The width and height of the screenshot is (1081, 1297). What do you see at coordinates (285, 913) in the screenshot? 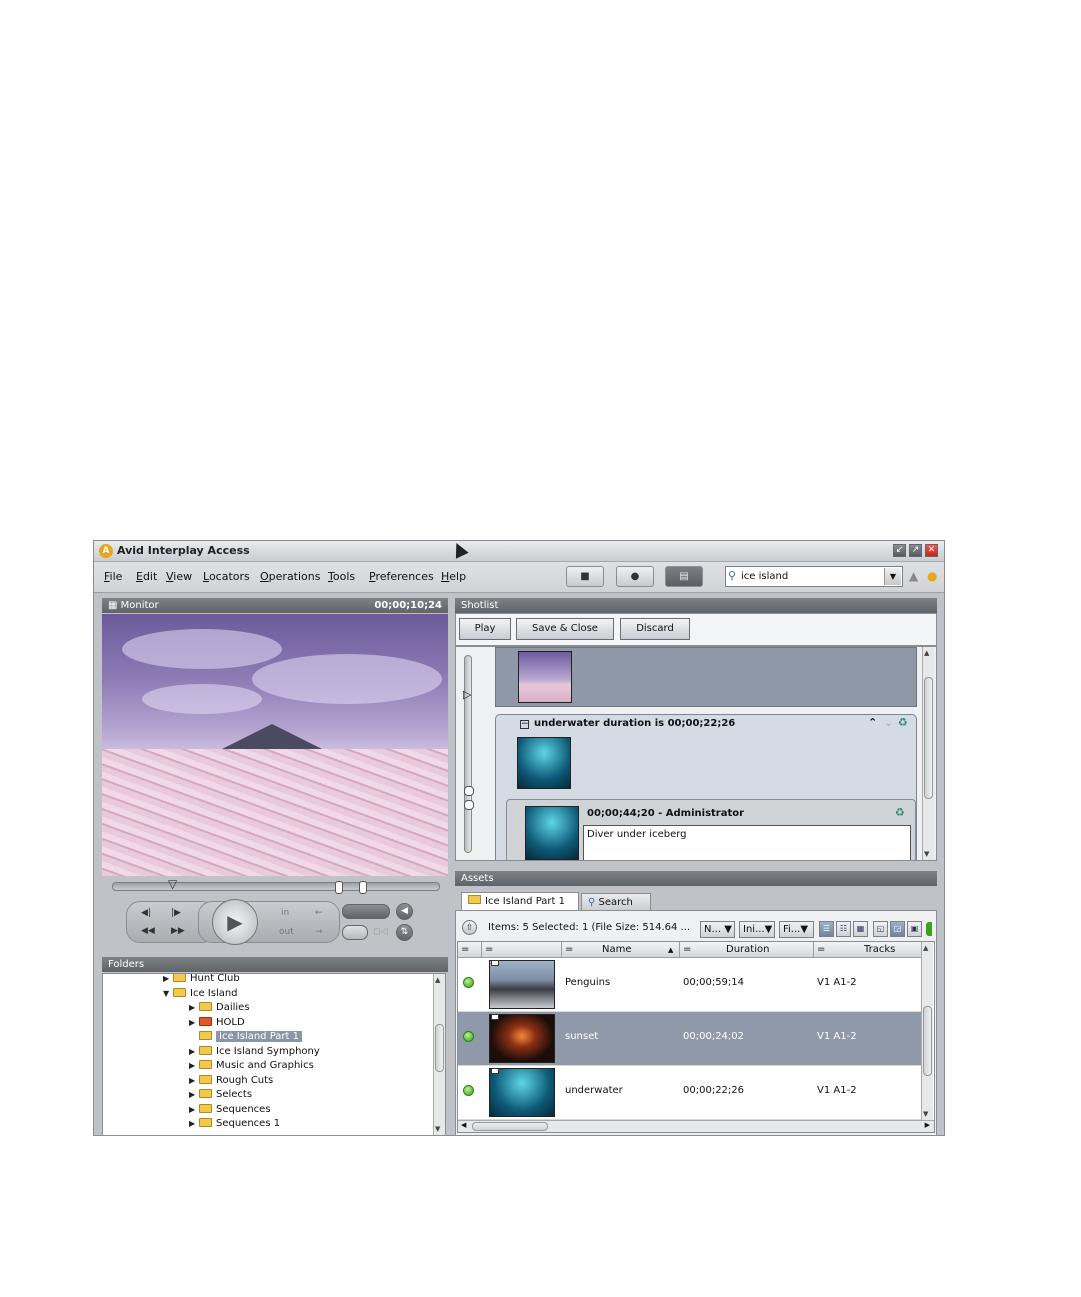
I see `mark-in-label: in` at bounding box center [285, 913].